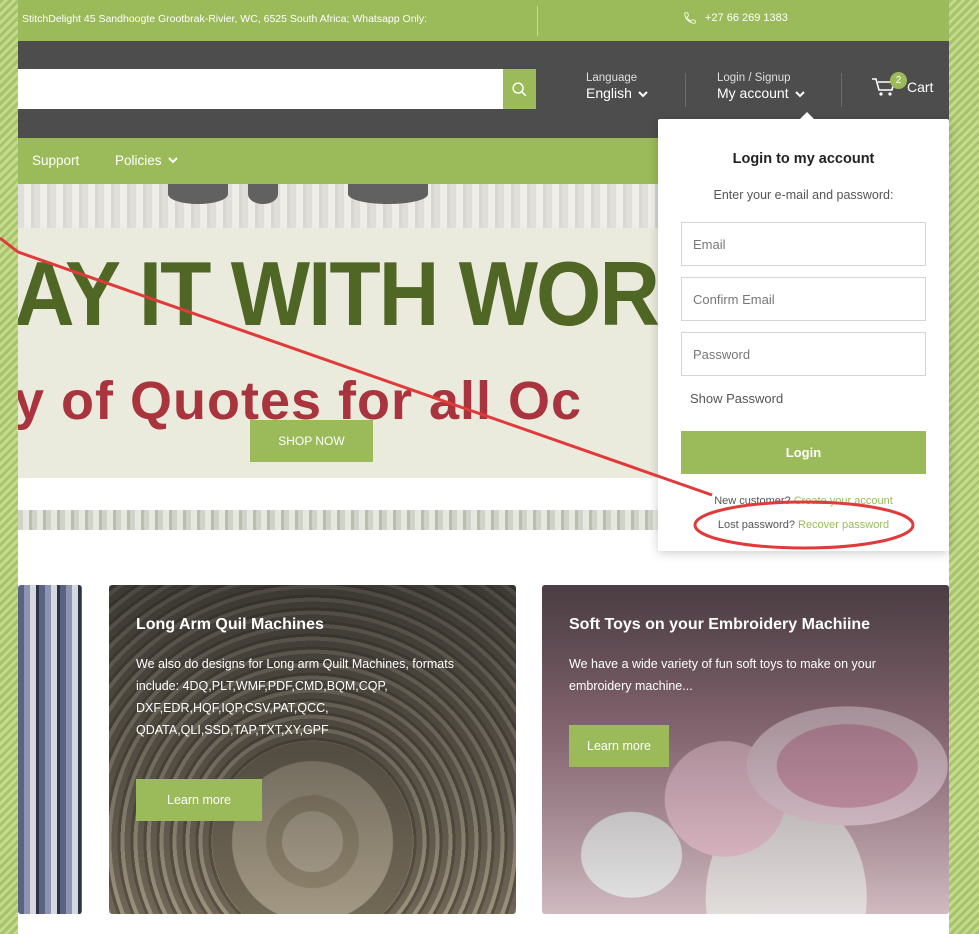 This screenshot has height=934, width=979. I want to click on lost-password-text: Lost password?, so click(756, 525).